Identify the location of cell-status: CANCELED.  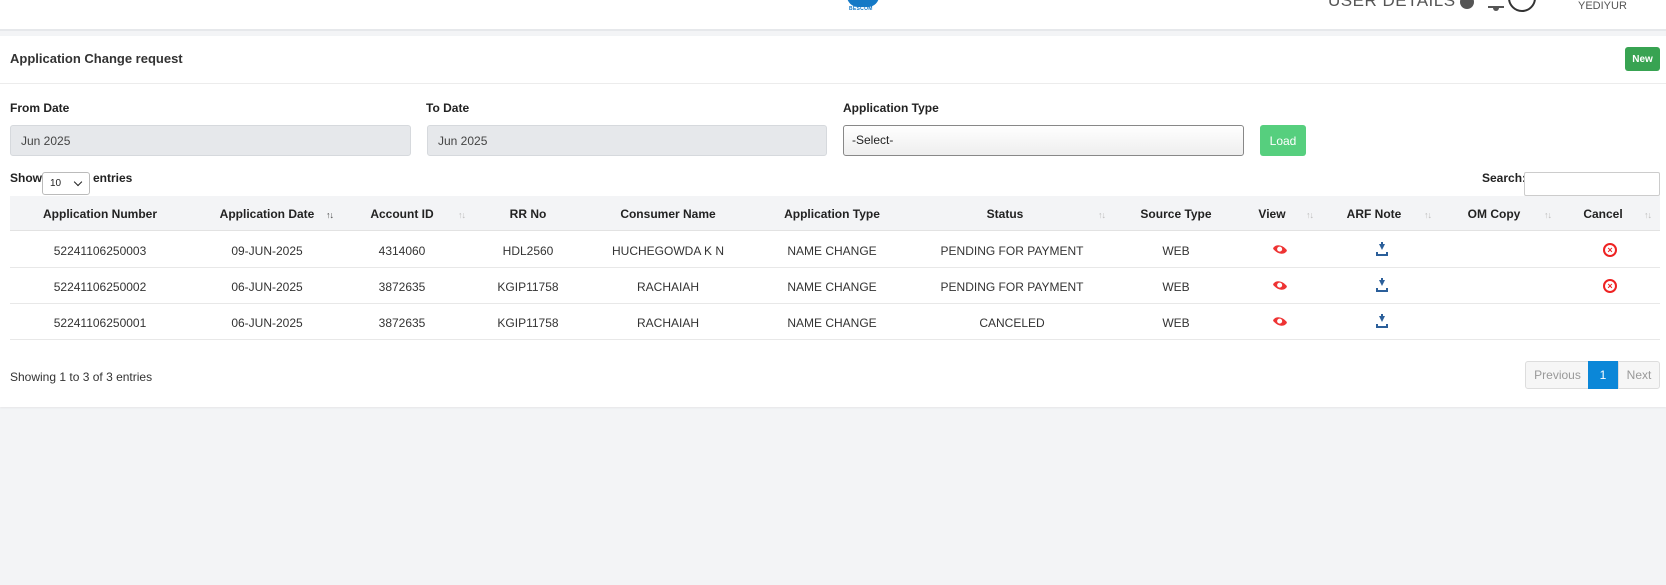
(1012, 323).